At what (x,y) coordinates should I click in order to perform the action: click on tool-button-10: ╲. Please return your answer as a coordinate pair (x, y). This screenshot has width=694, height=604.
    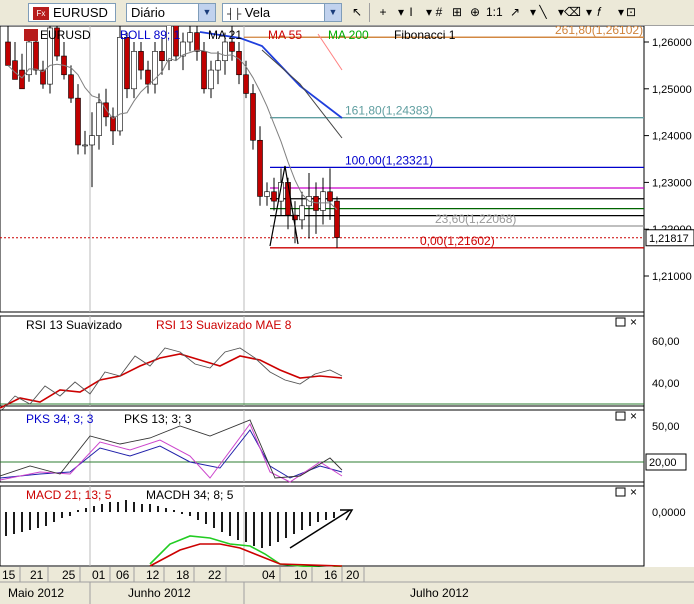
    Looking at the image, I should click on (543, 12).